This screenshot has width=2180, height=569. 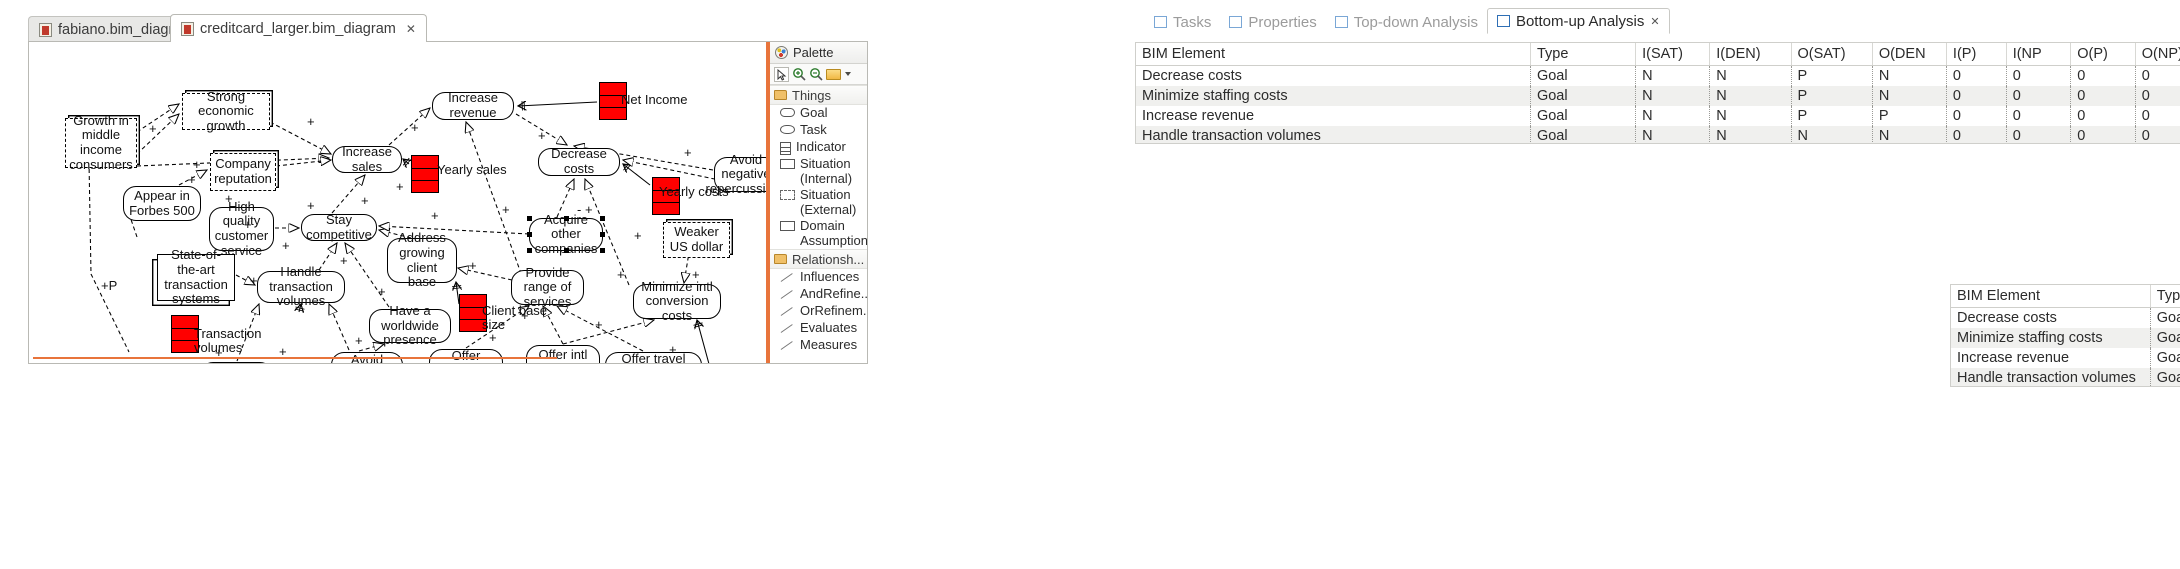 I want to click on diagram-node: Appear in Forbes 500, so click(x=162, y=203).